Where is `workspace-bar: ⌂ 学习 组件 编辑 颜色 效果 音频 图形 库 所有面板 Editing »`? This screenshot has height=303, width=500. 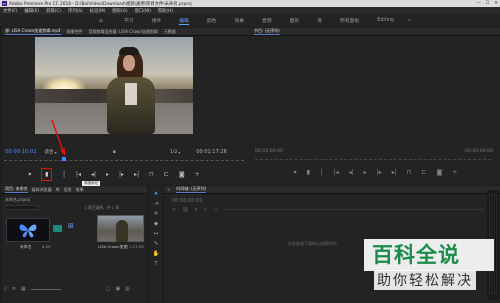 workspace-bar: ⌂ 学习 组件 编辑 颜色 效果 音频 图形 库 所有面板 Editing » is located at coordinates (250, 20).